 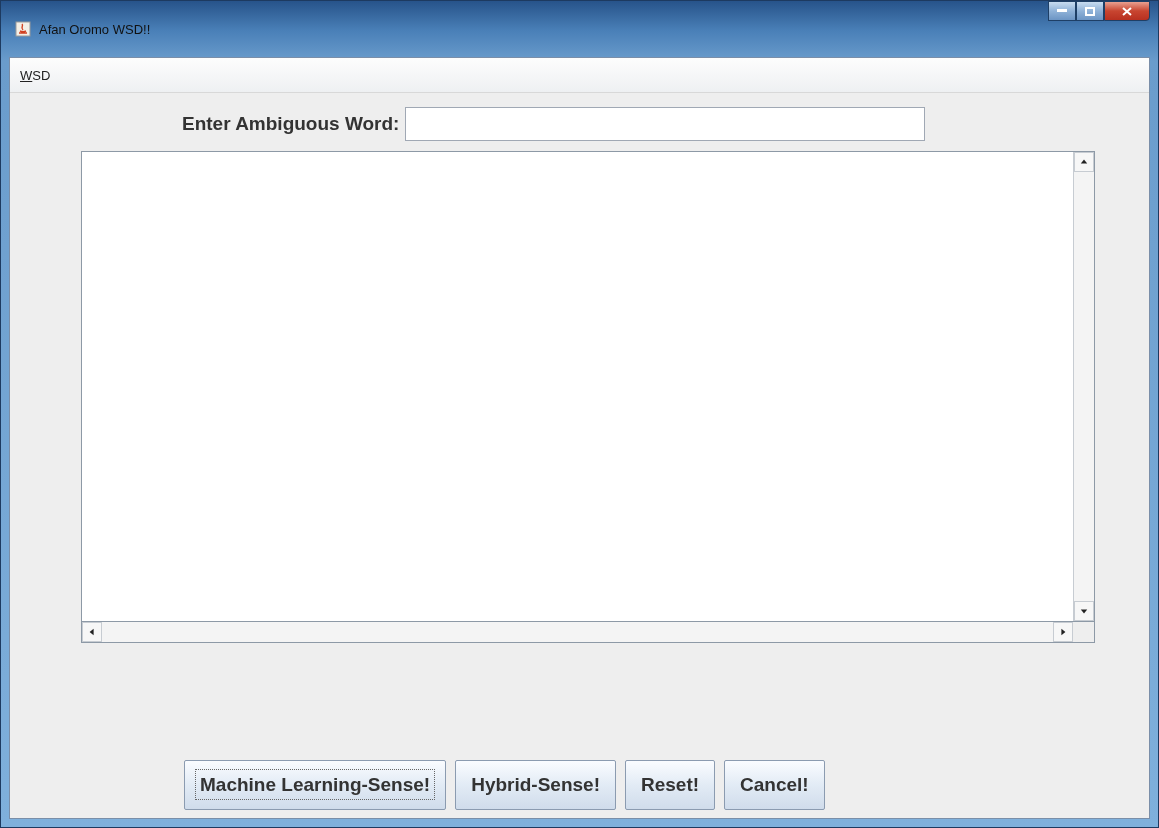 I want to click on scrollbar-corner, so click(x=1083, y=631).